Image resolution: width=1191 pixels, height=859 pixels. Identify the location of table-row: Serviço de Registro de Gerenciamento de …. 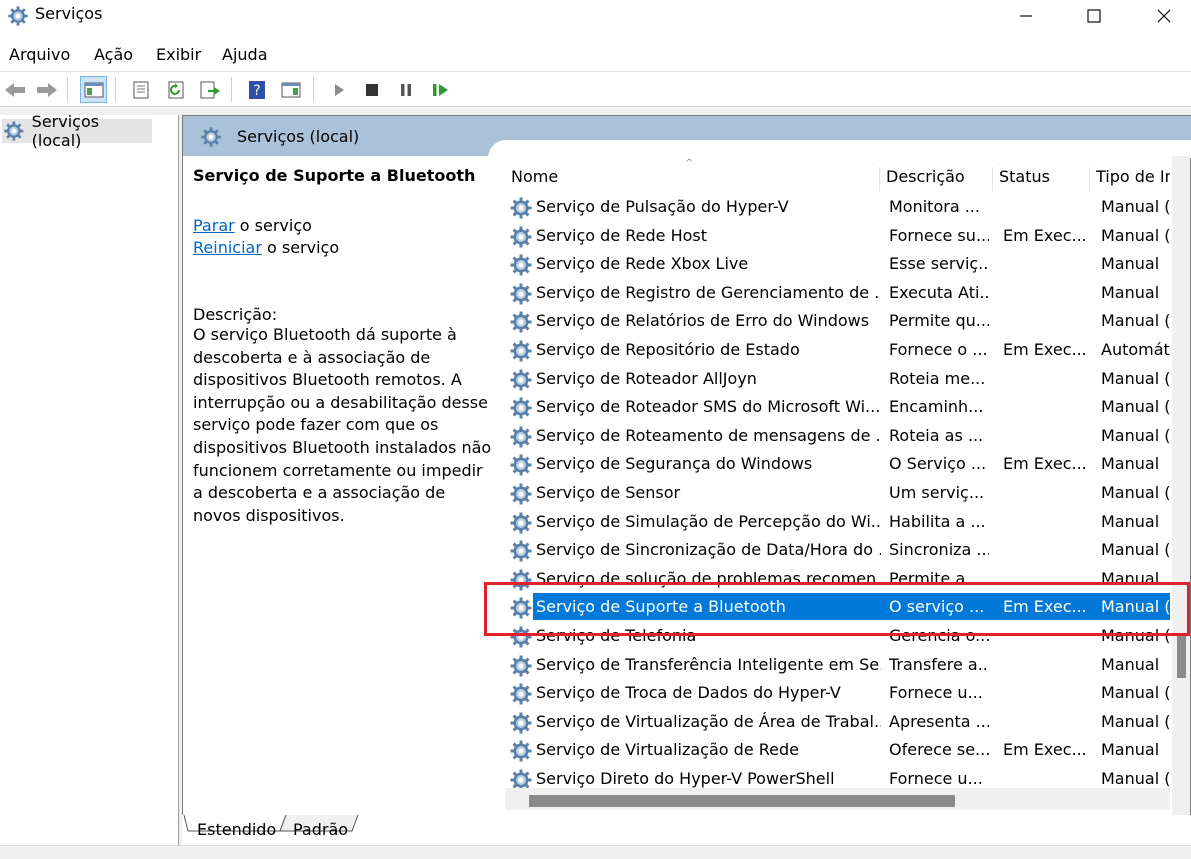
(837, 293).